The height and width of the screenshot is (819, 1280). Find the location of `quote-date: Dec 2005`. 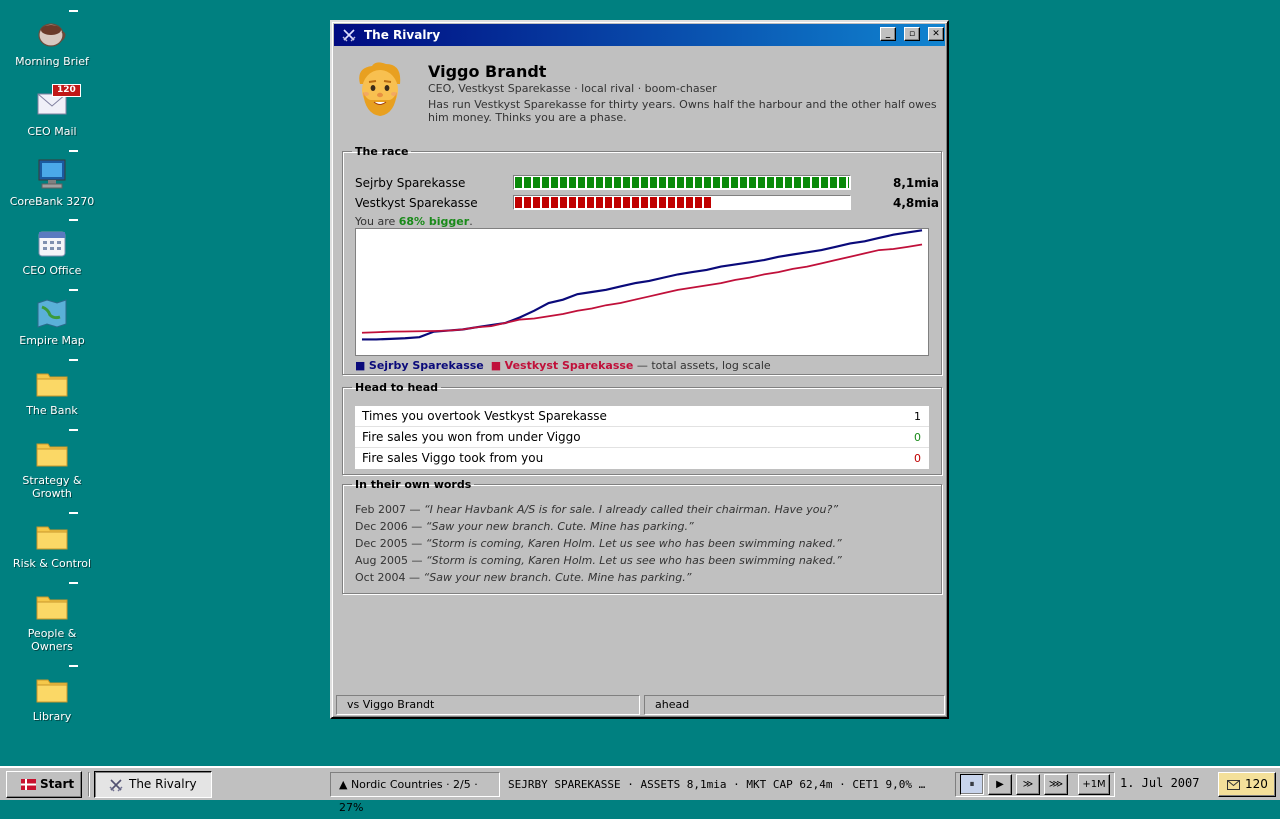

quote-date: Dec 2005 is located at coordinates (381, 543).